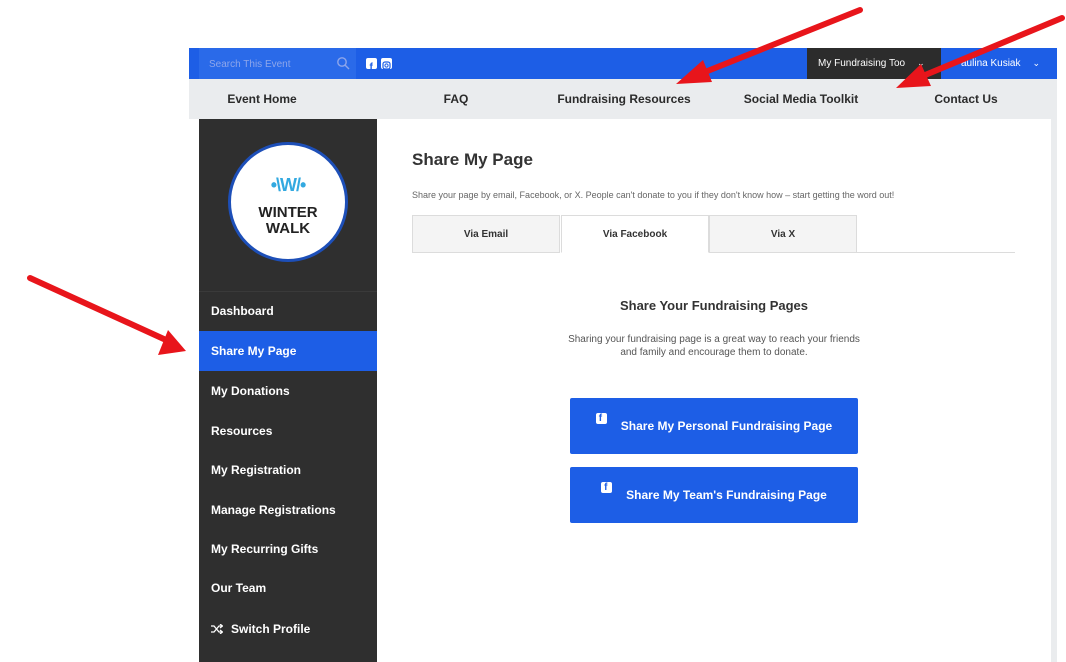 This screenshot has height=662, width=1066. Describe the element at coordinates (783, 234) in the screenshot. I see `tab-via-x: Via X` at that location.